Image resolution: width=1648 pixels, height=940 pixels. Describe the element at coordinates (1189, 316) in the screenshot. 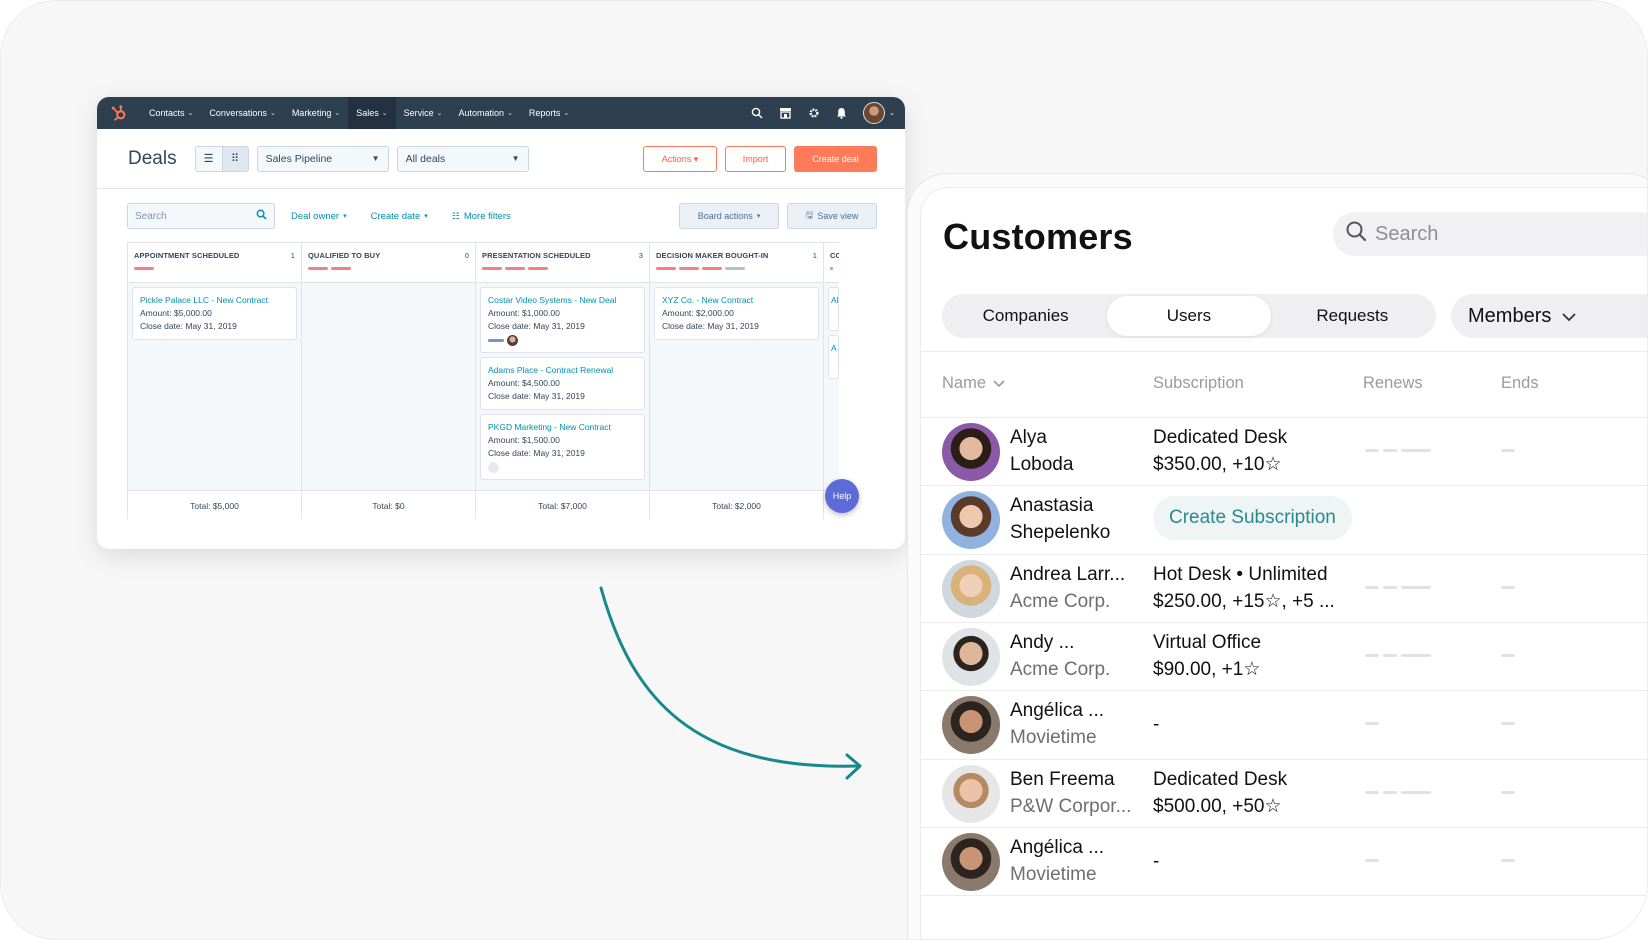

I see `tab-users: Users` at that location.